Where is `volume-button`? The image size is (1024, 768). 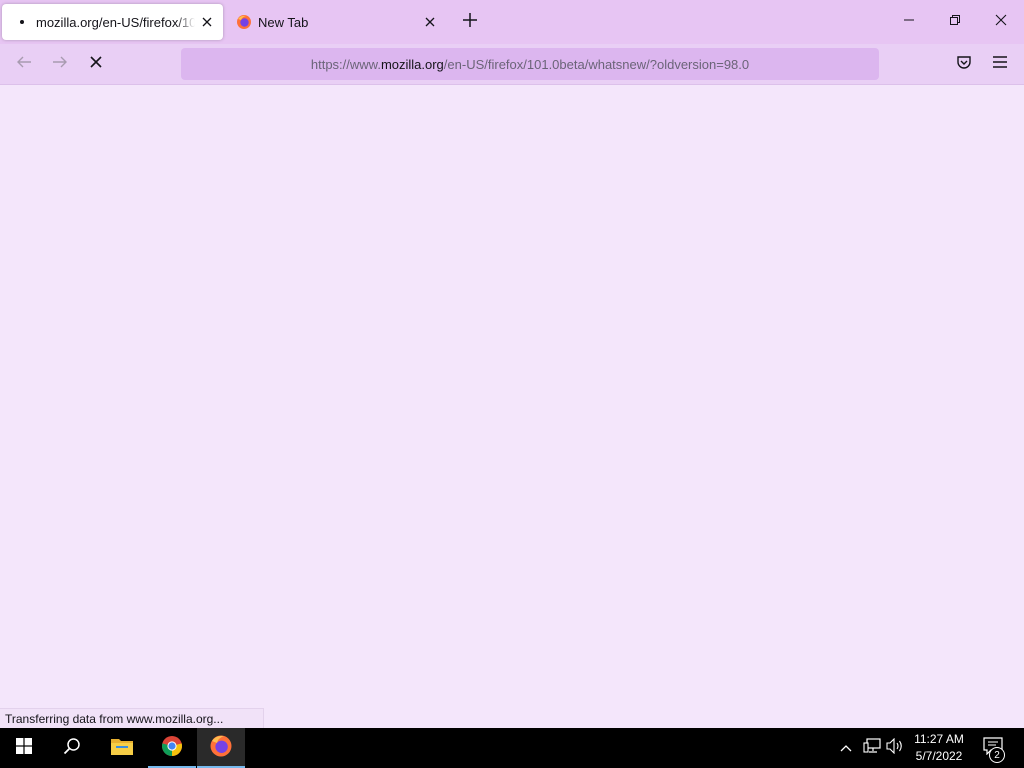 volume-button is located at coordinates (895, 748).